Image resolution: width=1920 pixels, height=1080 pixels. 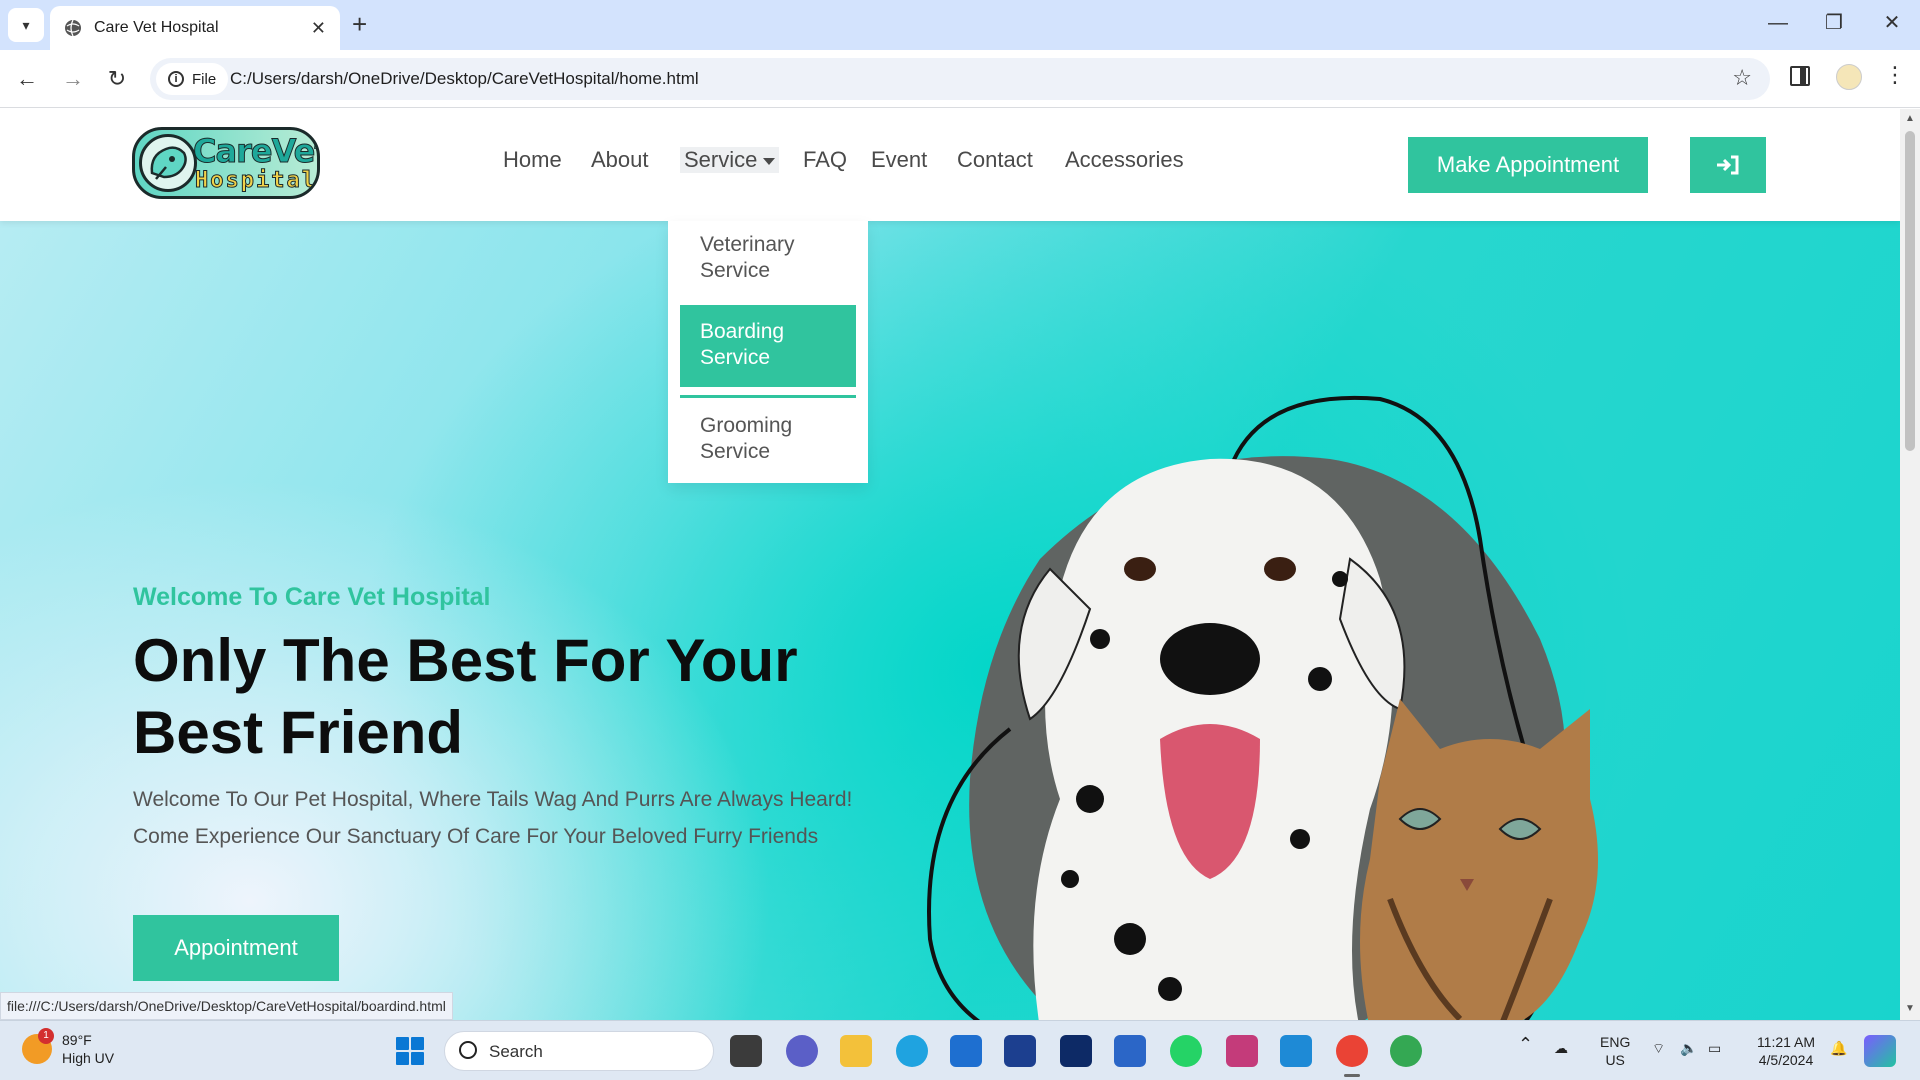 I want to click on page-scrollbar: ▲ ▼, so click(x=1910, y=564).